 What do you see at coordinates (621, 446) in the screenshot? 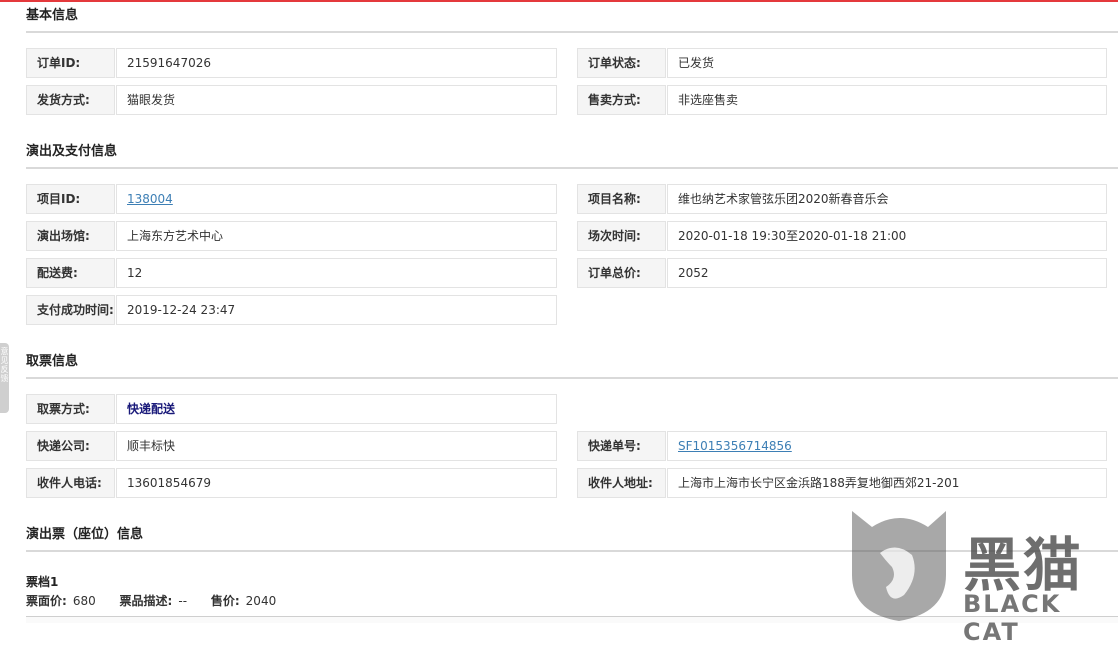
I see `field-label: 快递单号:` at bounding box center [621, 446].